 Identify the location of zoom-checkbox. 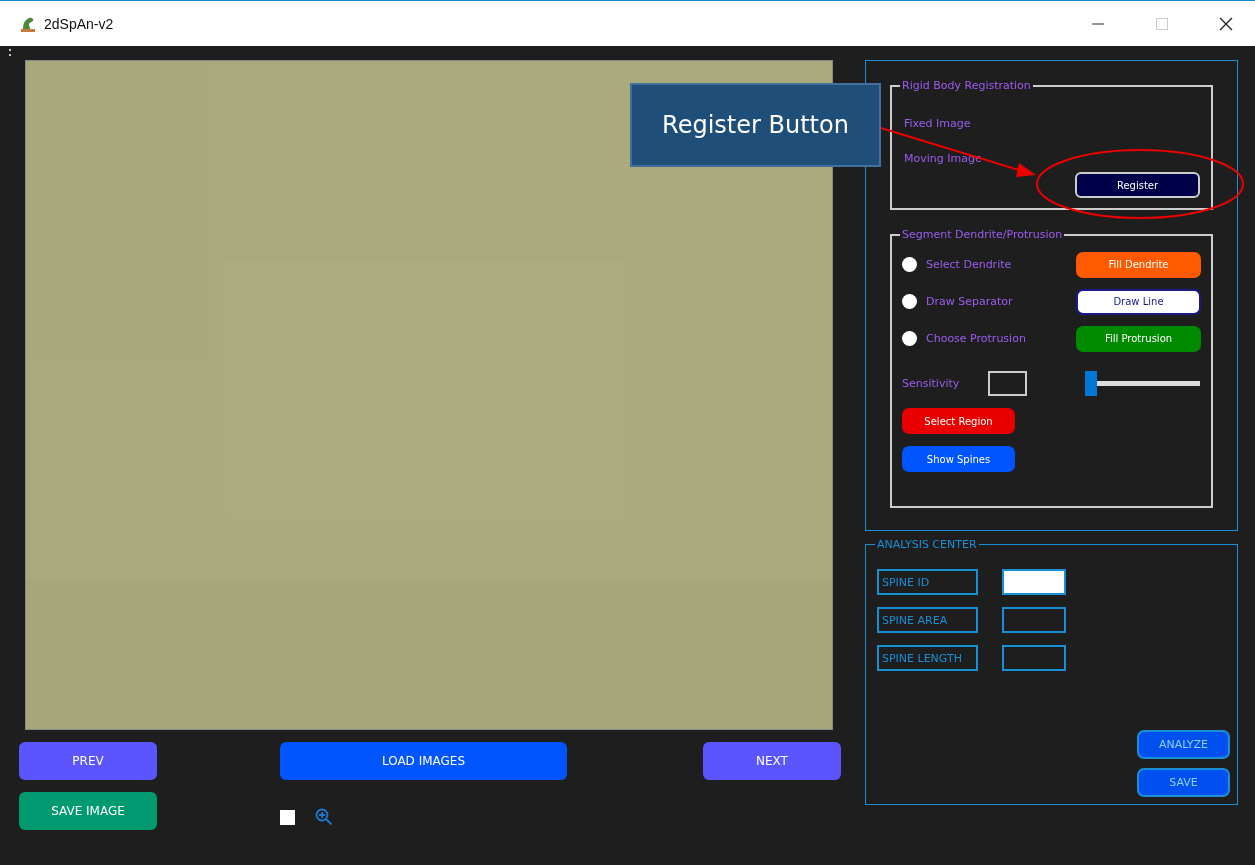
(287, 817).